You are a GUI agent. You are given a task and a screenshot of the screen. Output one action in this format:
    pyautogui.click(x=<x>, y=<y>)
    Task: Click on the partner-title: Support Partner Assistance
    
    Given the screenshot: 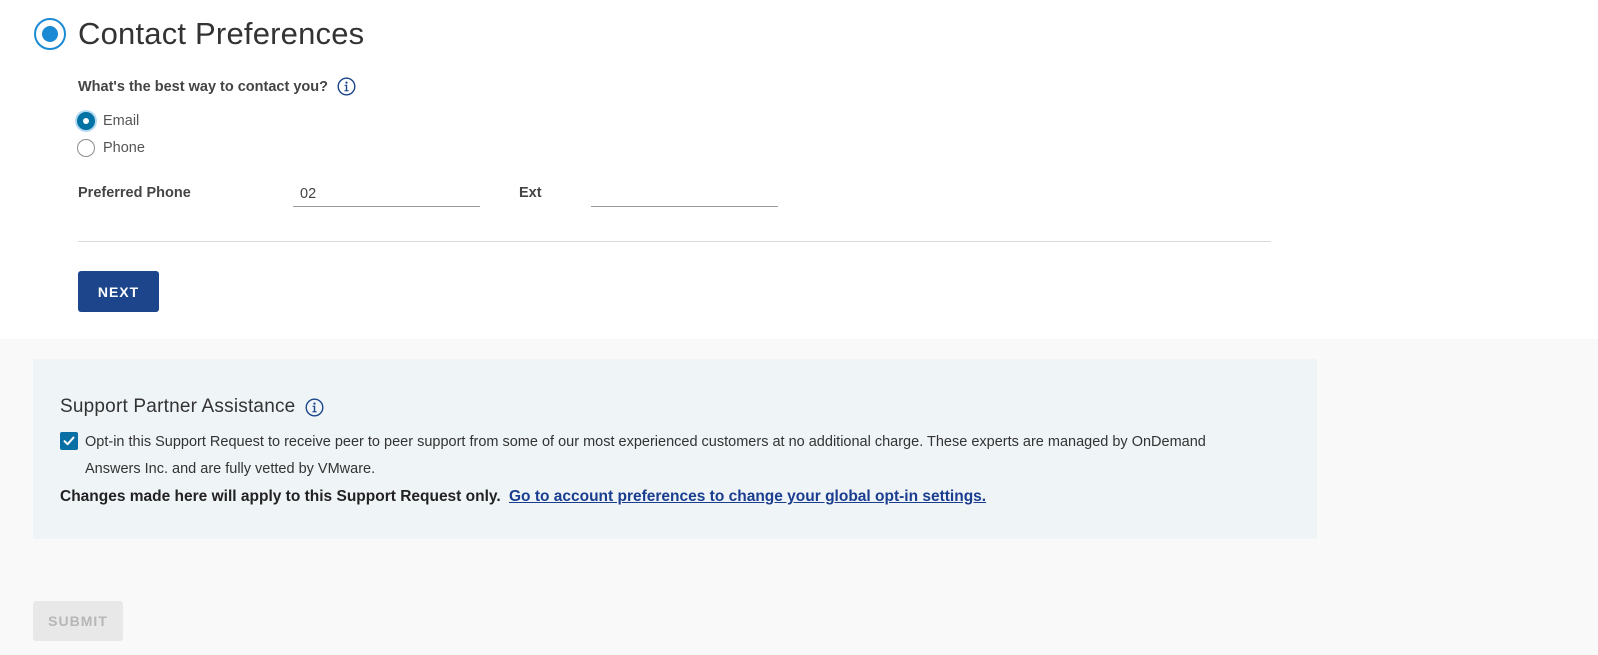 What is the action you would take?
    pyautogui.click(x=192, y=407)
    